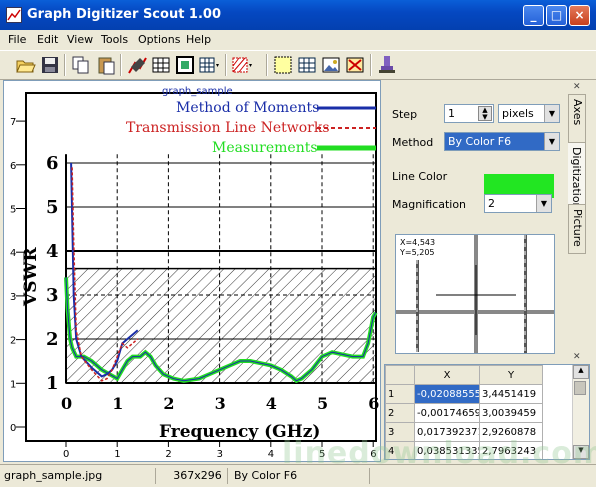  I want to click on inner-y-tick-label: 3, so click(52, 295).